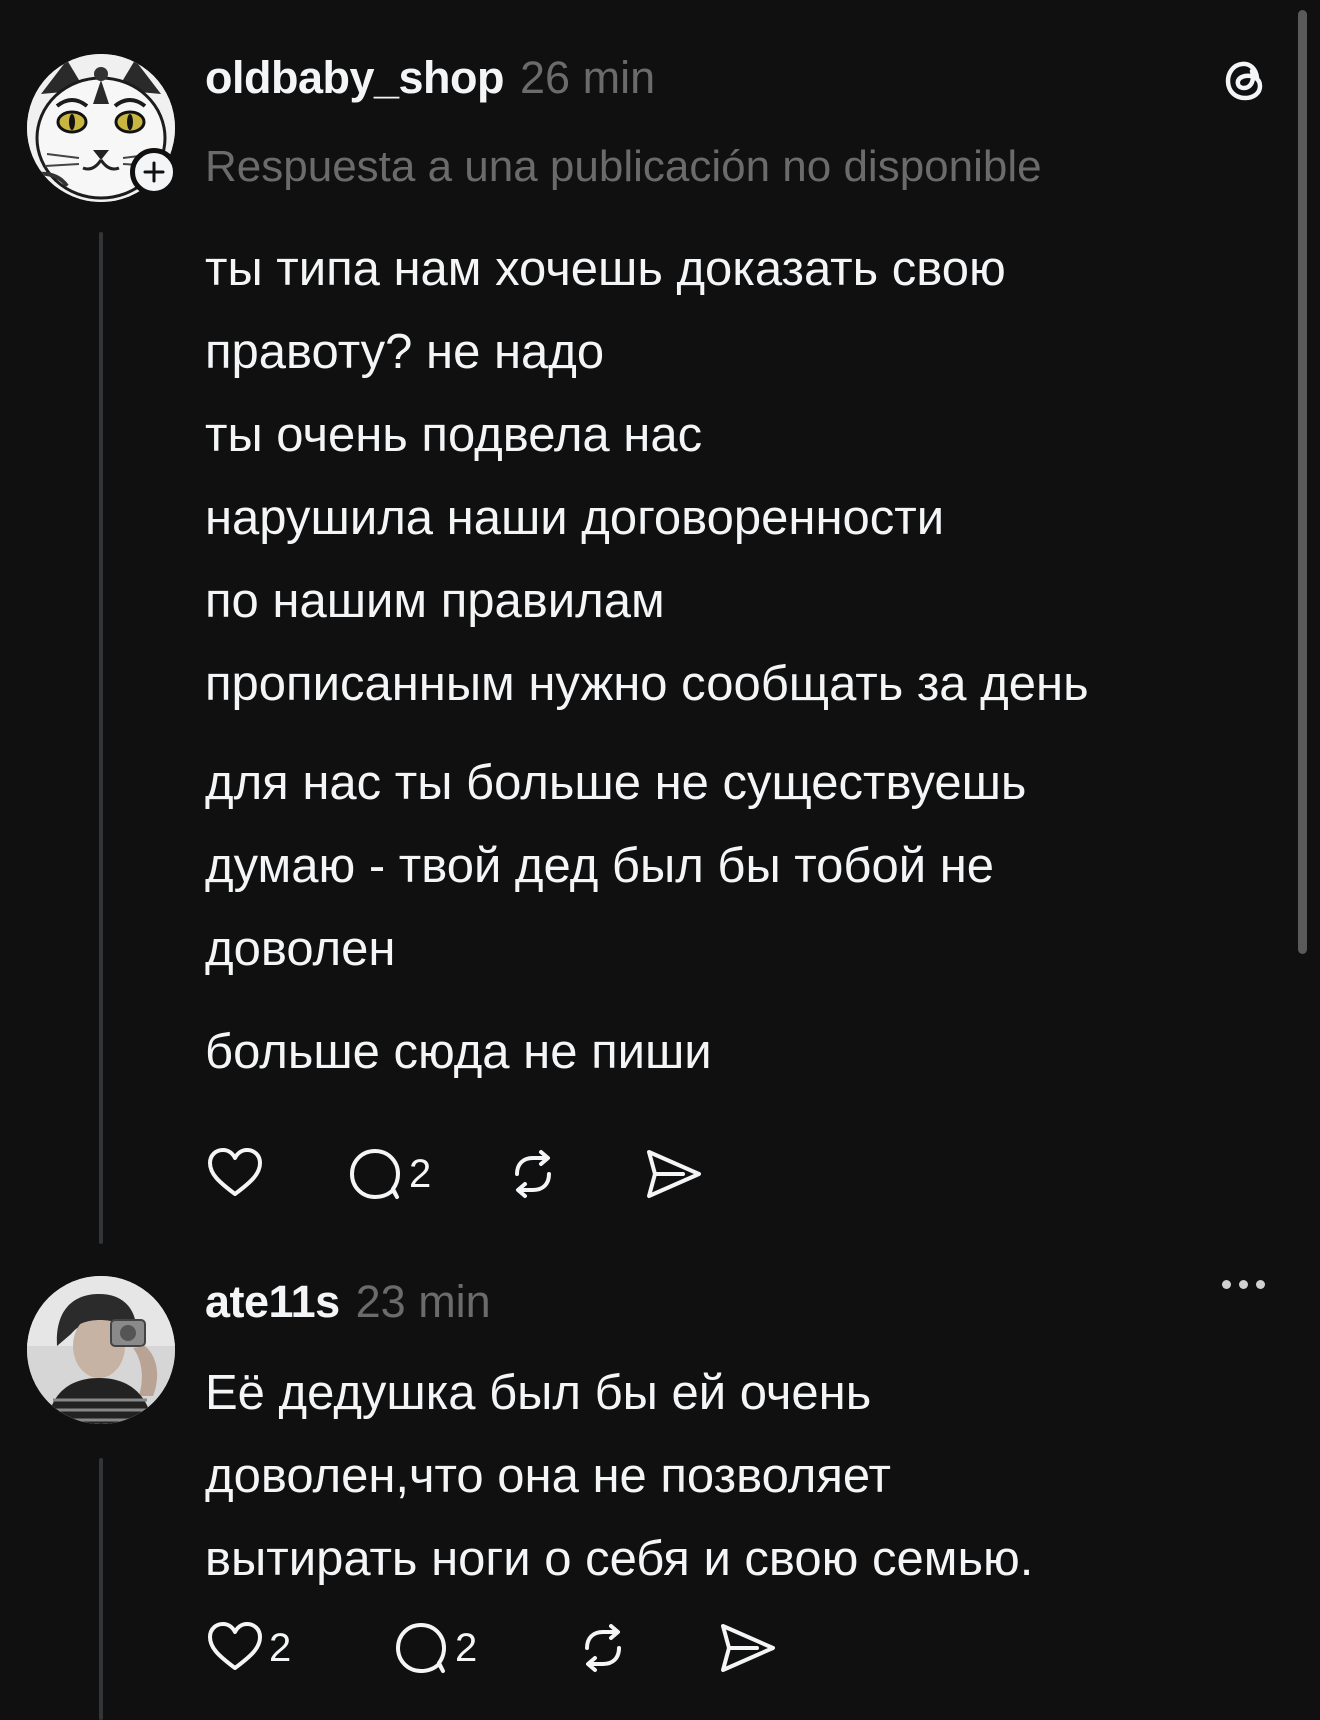  I want to click on post-header: ate11s 23 min, so click(348, 1302).